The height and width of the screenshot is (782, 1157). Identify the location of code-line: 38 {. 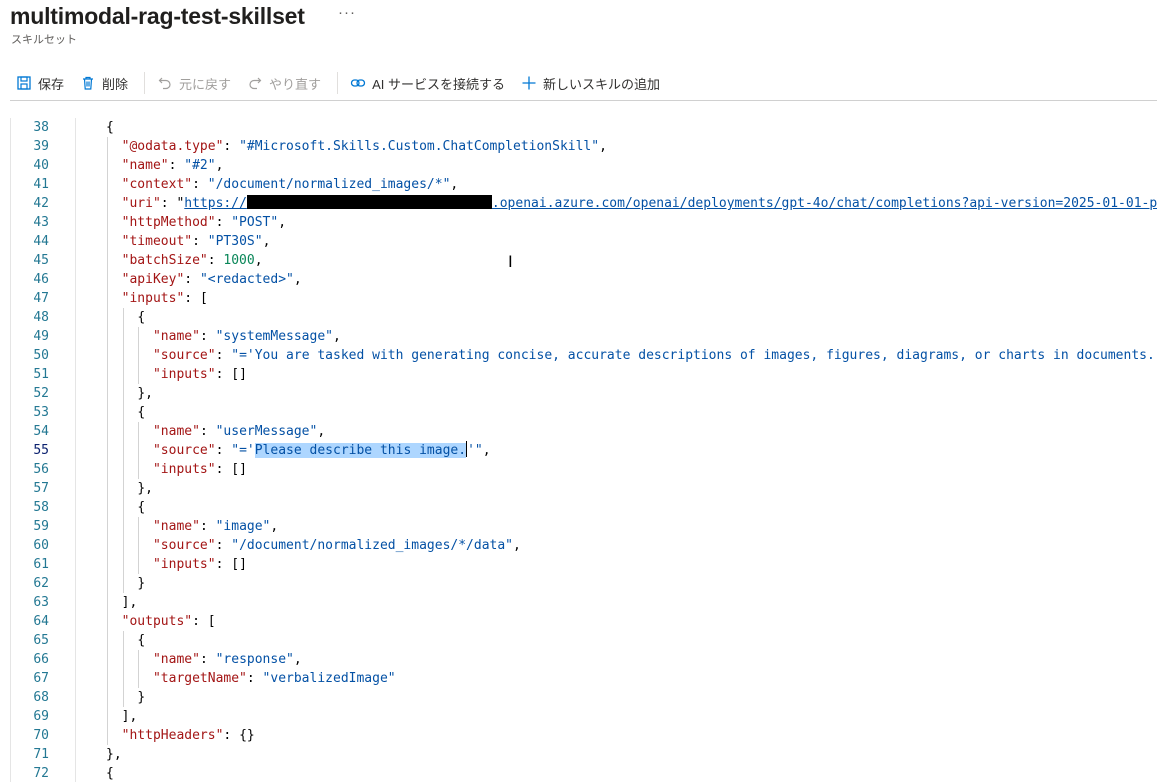
(584, 127).